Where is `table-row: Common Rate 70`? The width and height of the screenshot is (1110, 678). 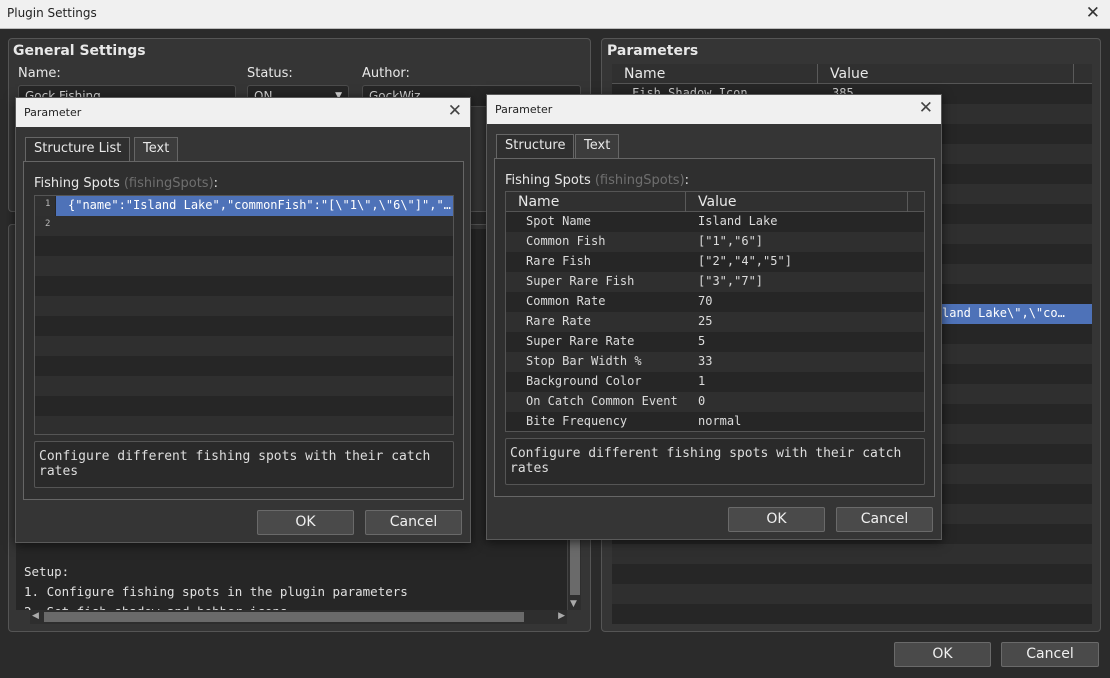 table-row: Common Rate 70 is located at coordinates (715, 302).